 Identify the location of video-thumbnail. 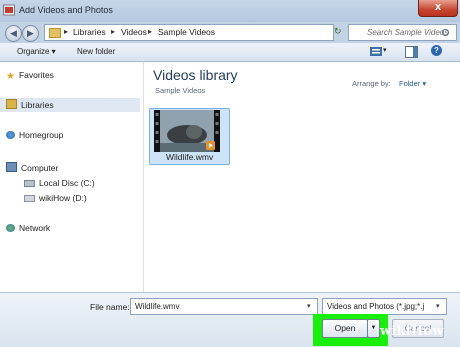
(187, 131).